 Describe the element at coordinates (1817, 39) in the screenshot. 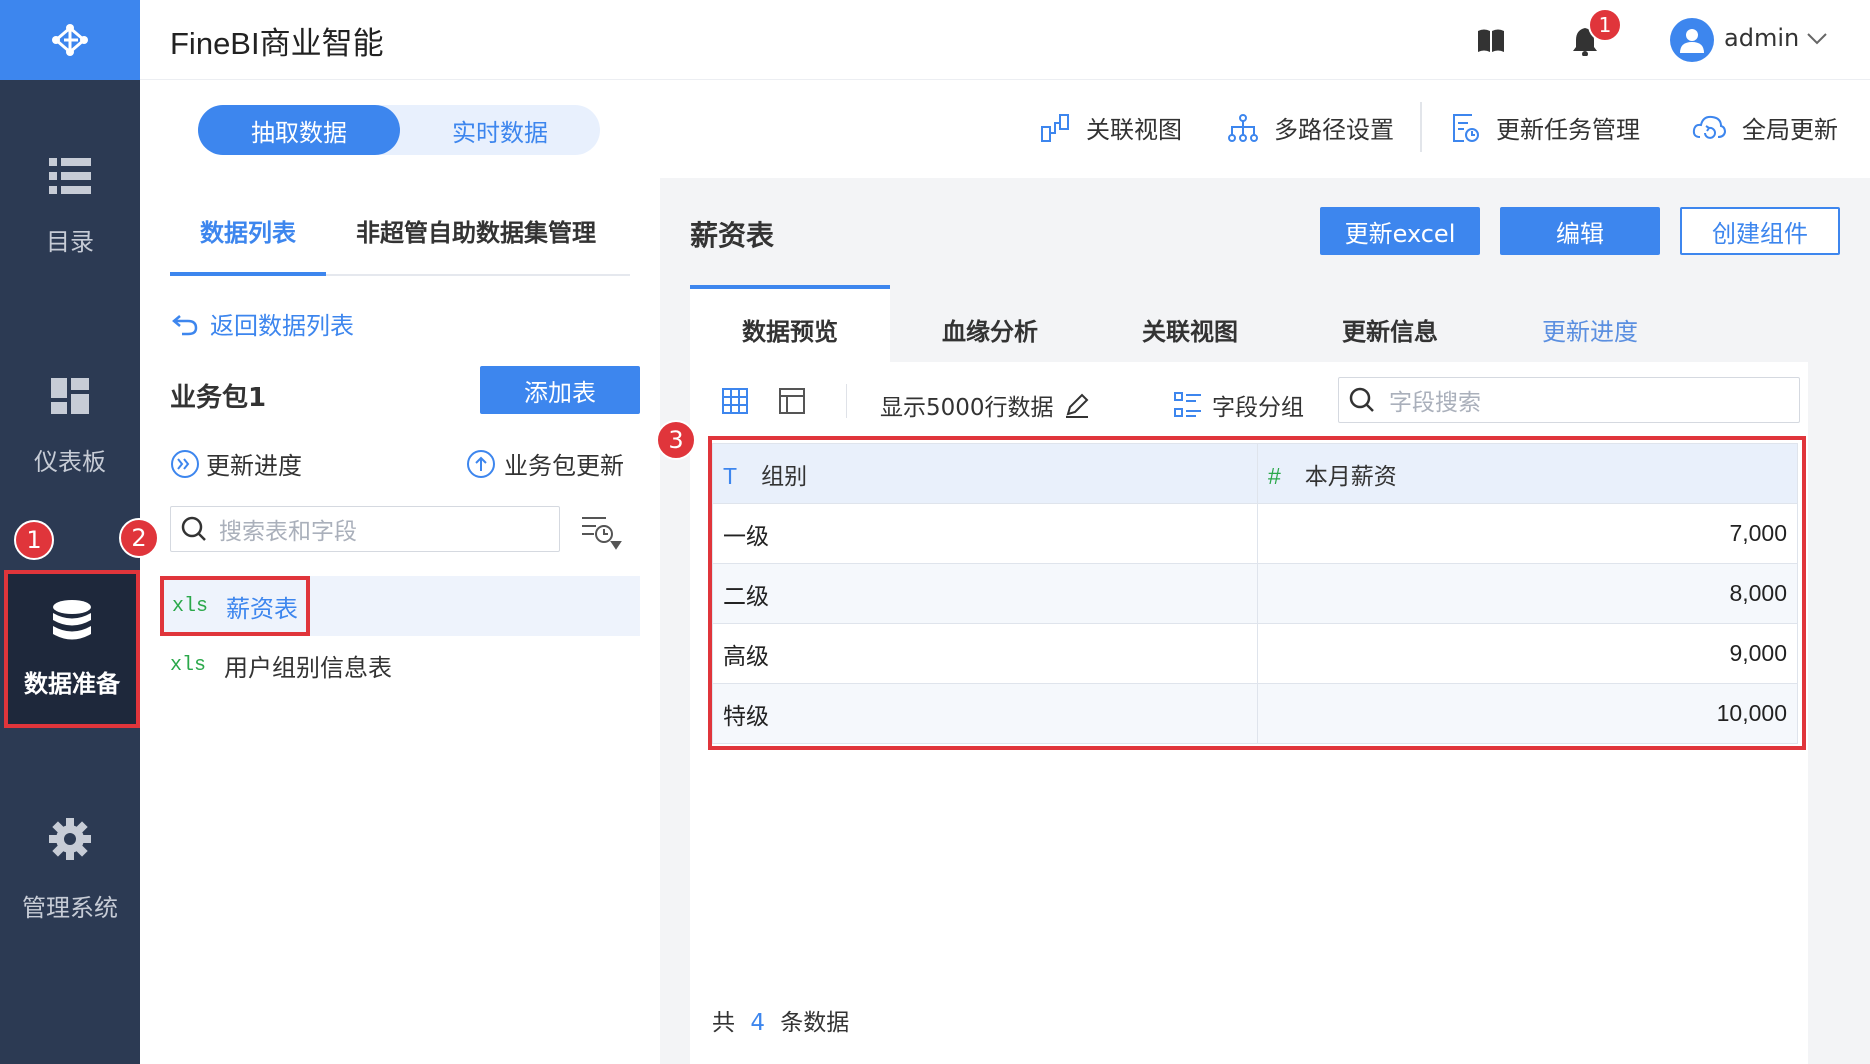

I see `chevron-down-icon` at that location.